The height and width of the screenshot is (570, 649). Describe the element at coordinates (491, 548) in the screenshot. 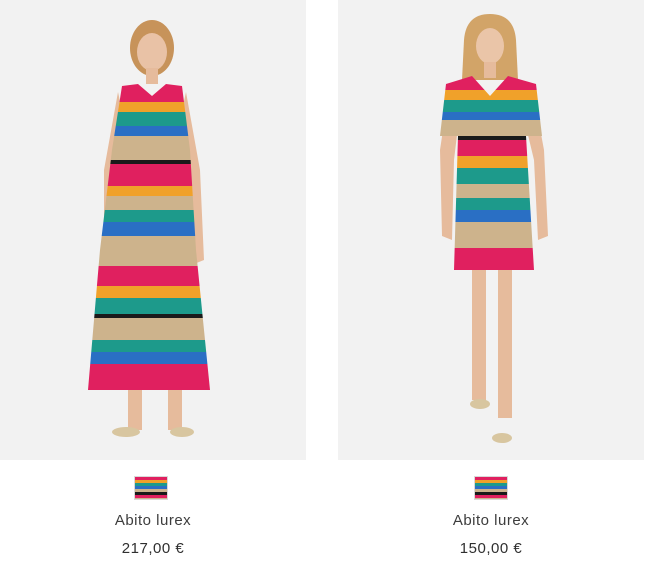

I see `product-price: 150,00 €` at that location.